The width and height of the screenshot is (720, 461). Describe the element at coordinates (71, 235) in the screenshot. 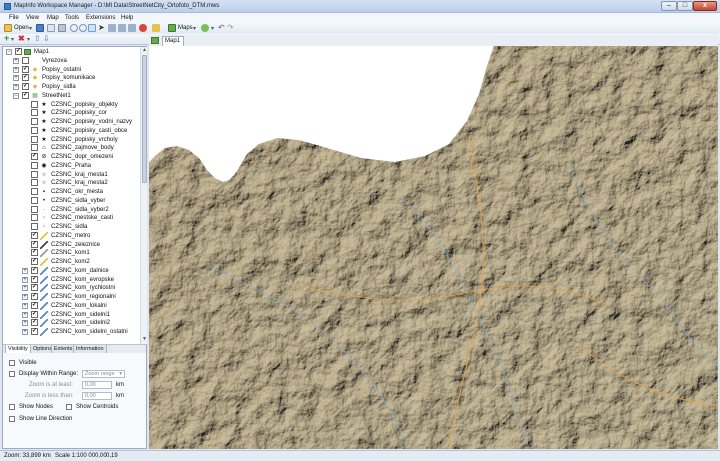

I see `tree-layer-row: ✓ CZSNC_metro` at that location.